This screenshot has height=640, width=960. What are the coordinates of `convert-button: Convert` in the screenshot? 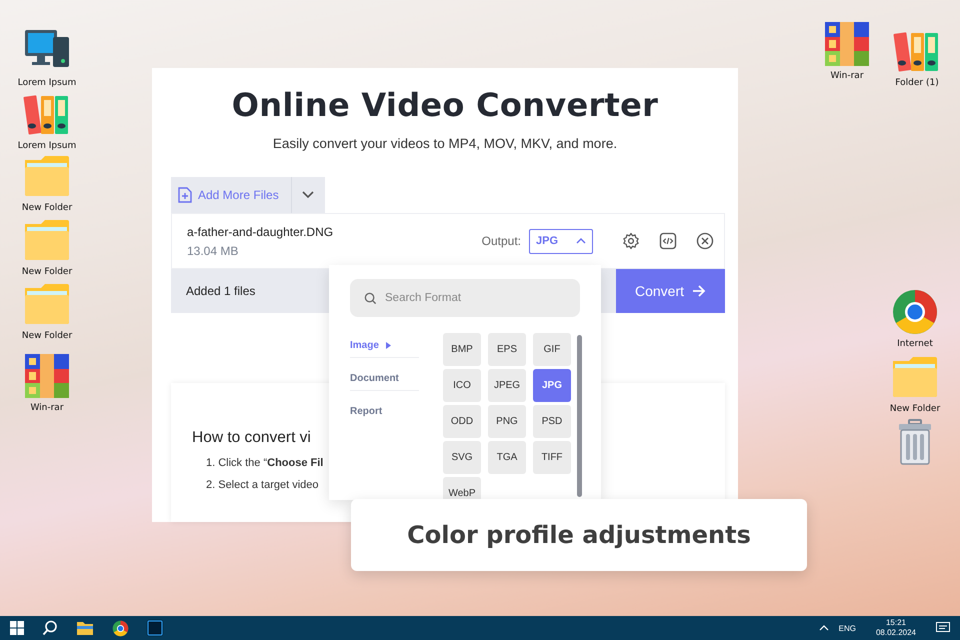 It's located at (670, 291).